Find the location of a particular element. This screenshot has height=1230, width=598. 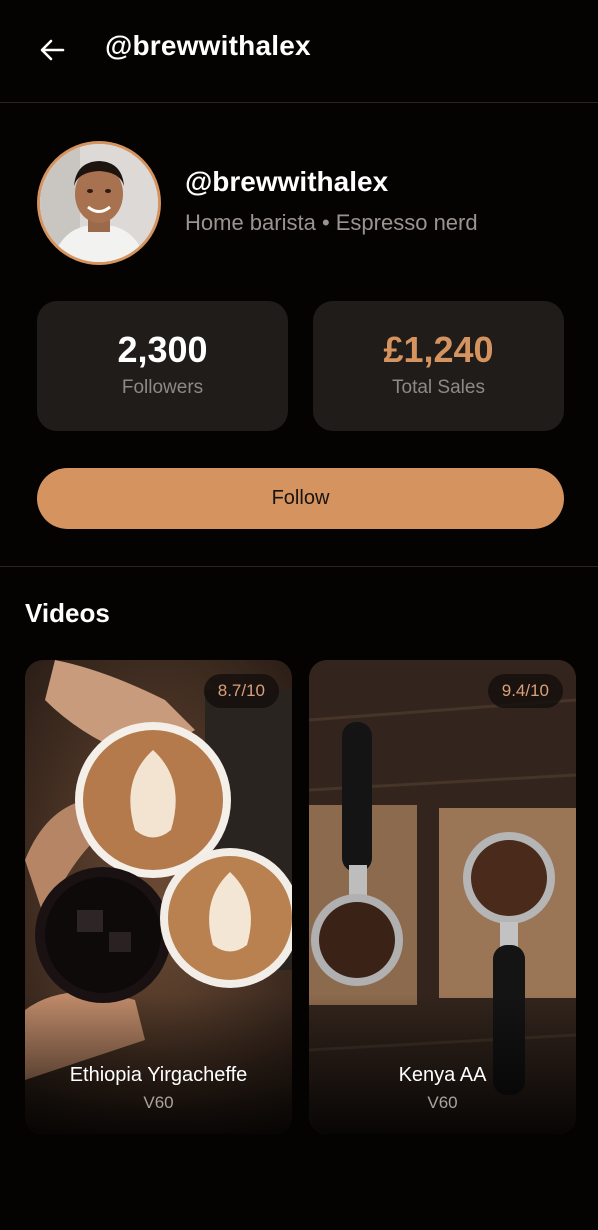

rating-badge: 8.7/10 is located at coordinates (241, 691).